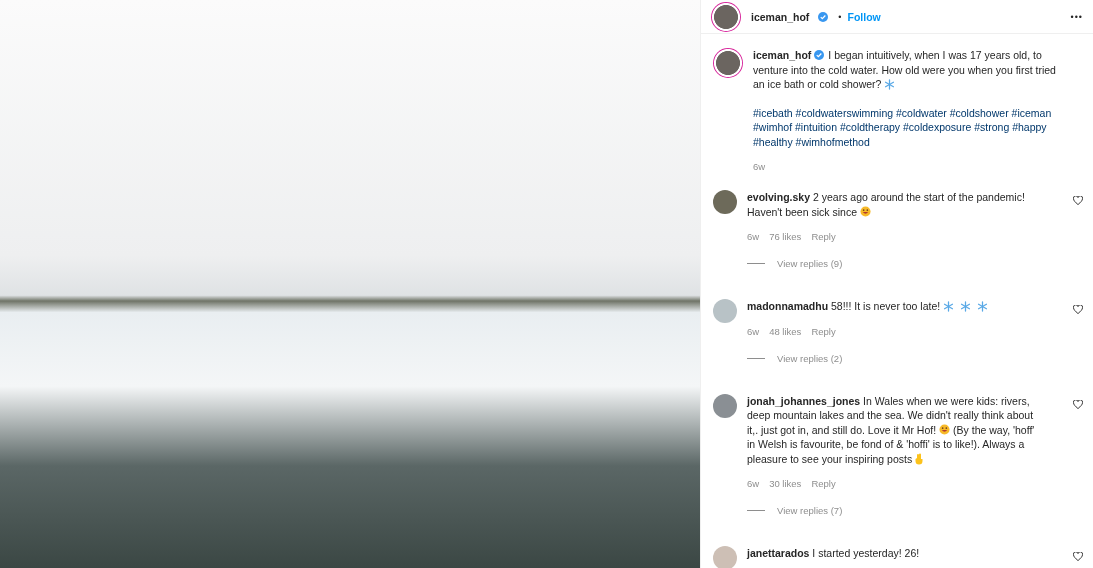  I want to click on like-count: 48 likes, so click(785, 331).